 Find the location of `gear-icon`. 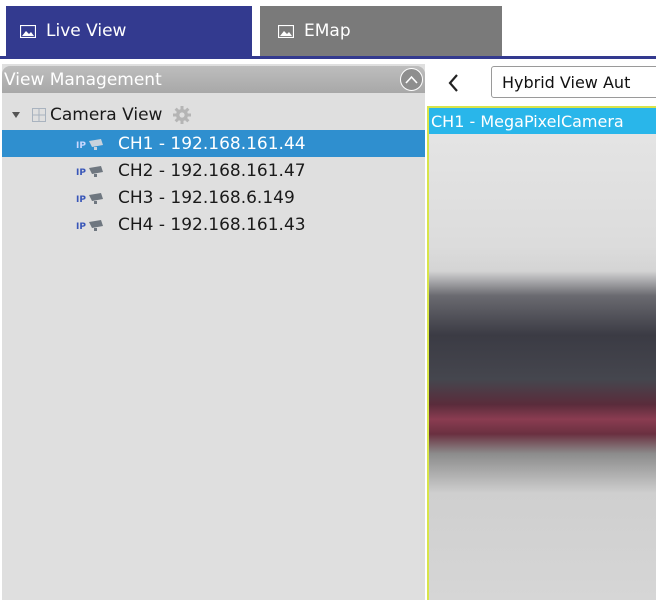

gear-icon is located at coordinates (182, 115).